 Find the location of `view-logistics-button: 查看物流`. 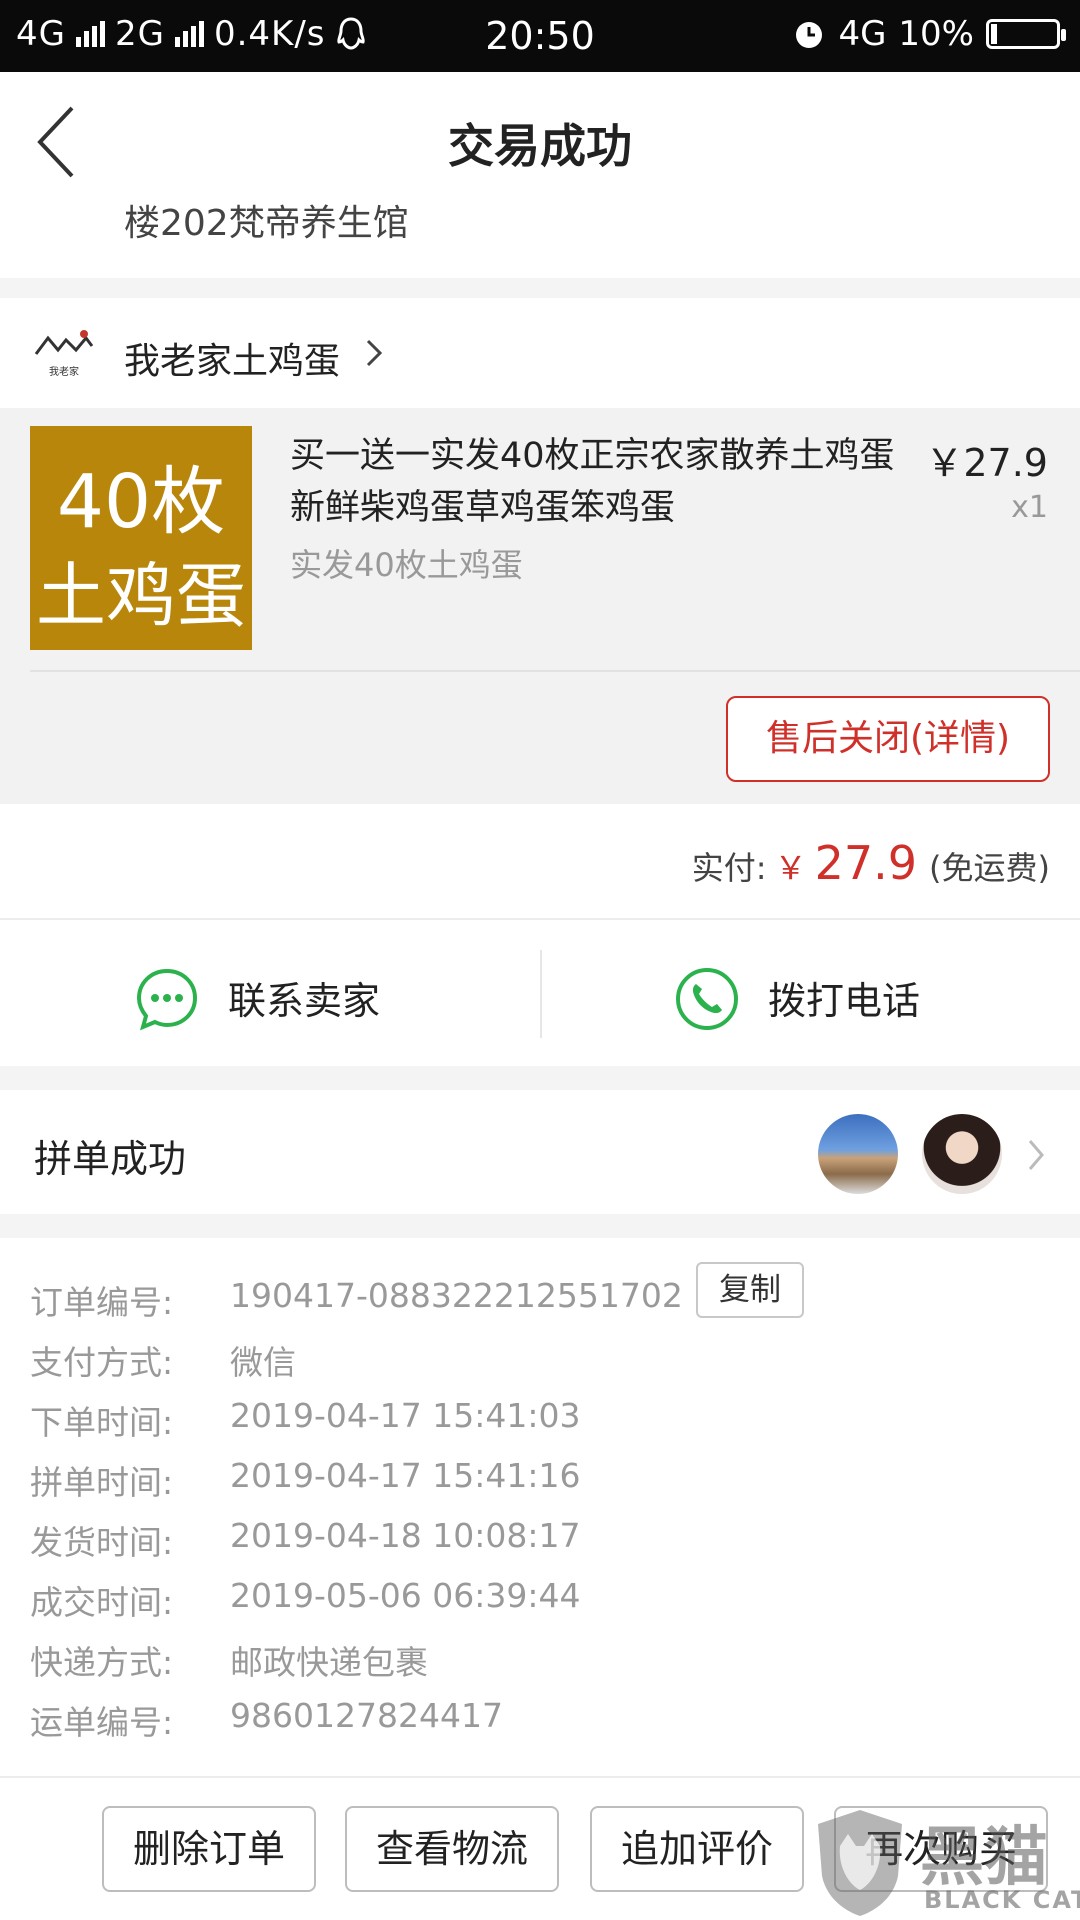

view-logistics-button: 查看物流 is located at coordinates (452, 1849).